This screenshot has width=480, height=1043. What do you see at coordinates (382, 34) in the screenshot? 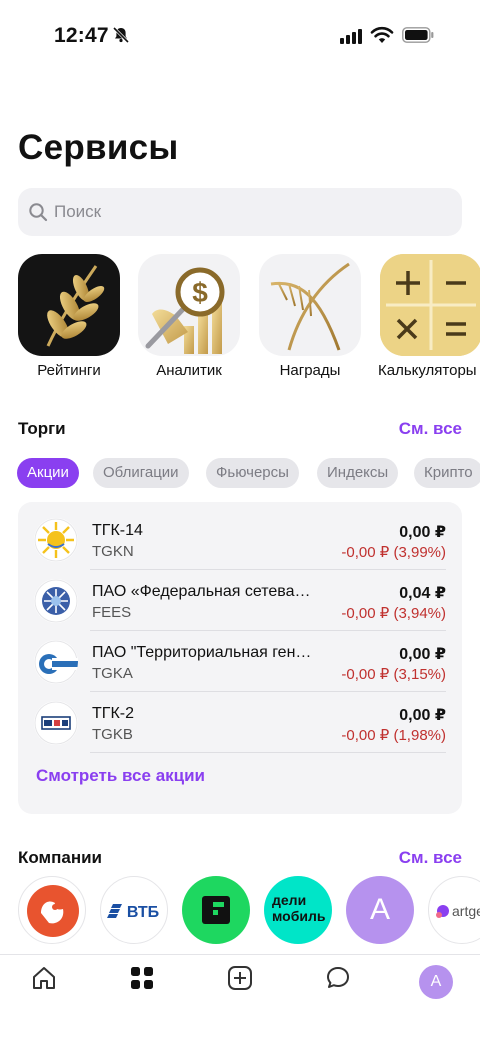
I see `wifi-icon` at bounding box center [382, 34].